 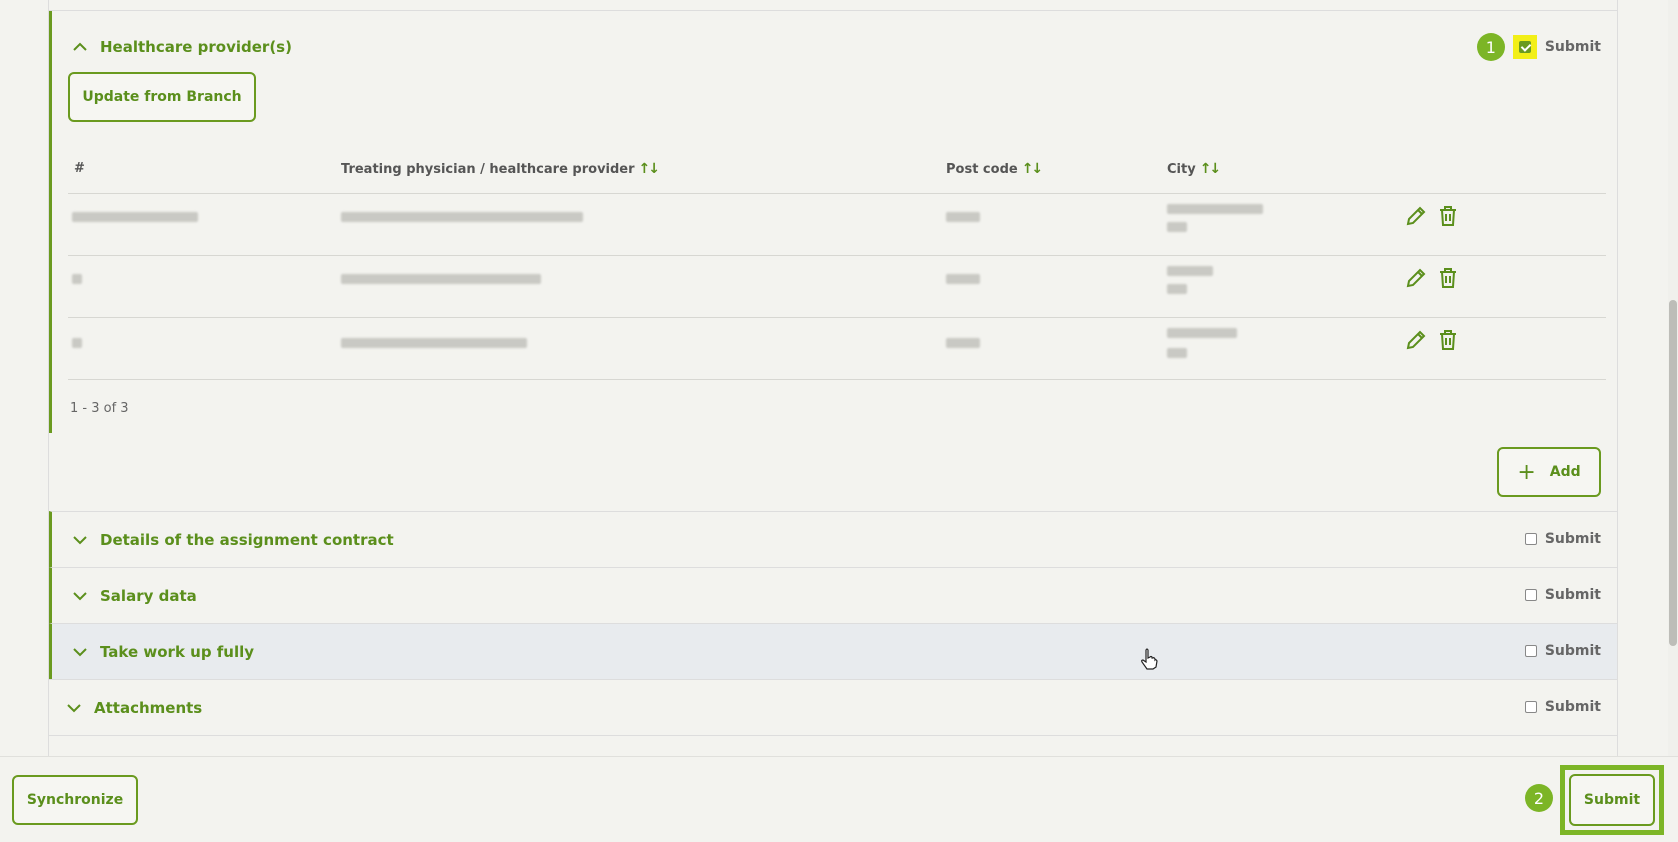 I want to click on add-button: + Add, so click(x=1549, y=472).